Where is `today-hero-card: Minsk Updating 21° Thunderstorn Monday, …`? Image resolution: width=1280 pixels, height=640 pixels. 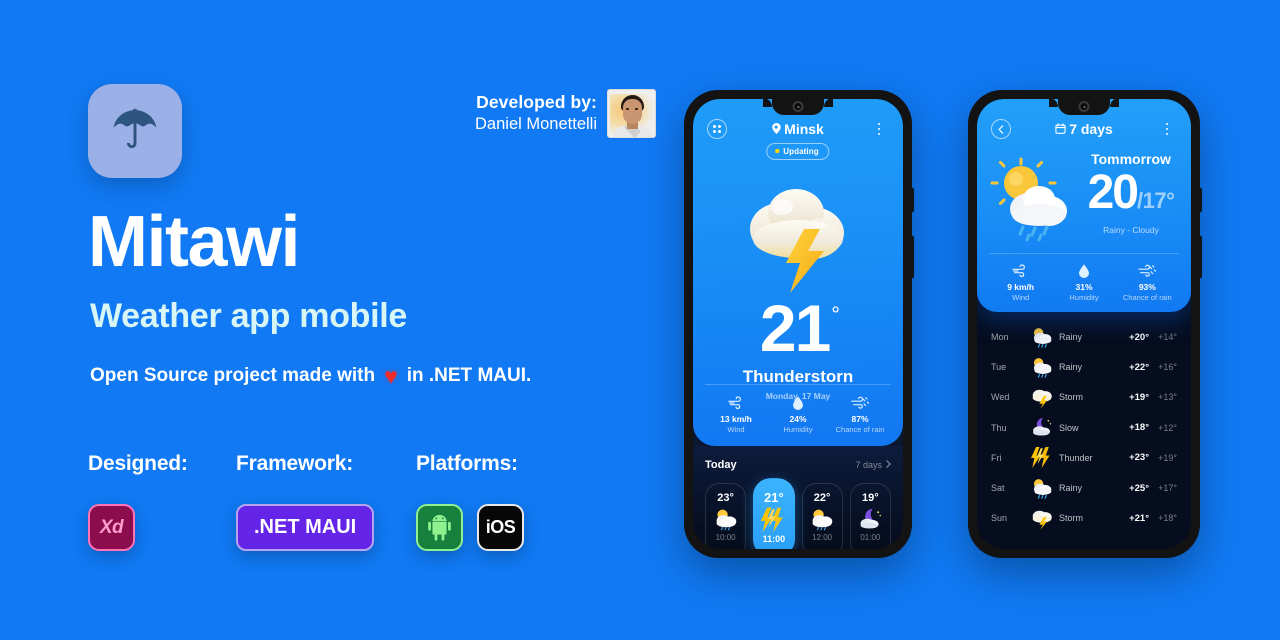 today-hero-card: Minsk Updating 21° Thunderstorn Monday, … is located at coordinates (798, 272).